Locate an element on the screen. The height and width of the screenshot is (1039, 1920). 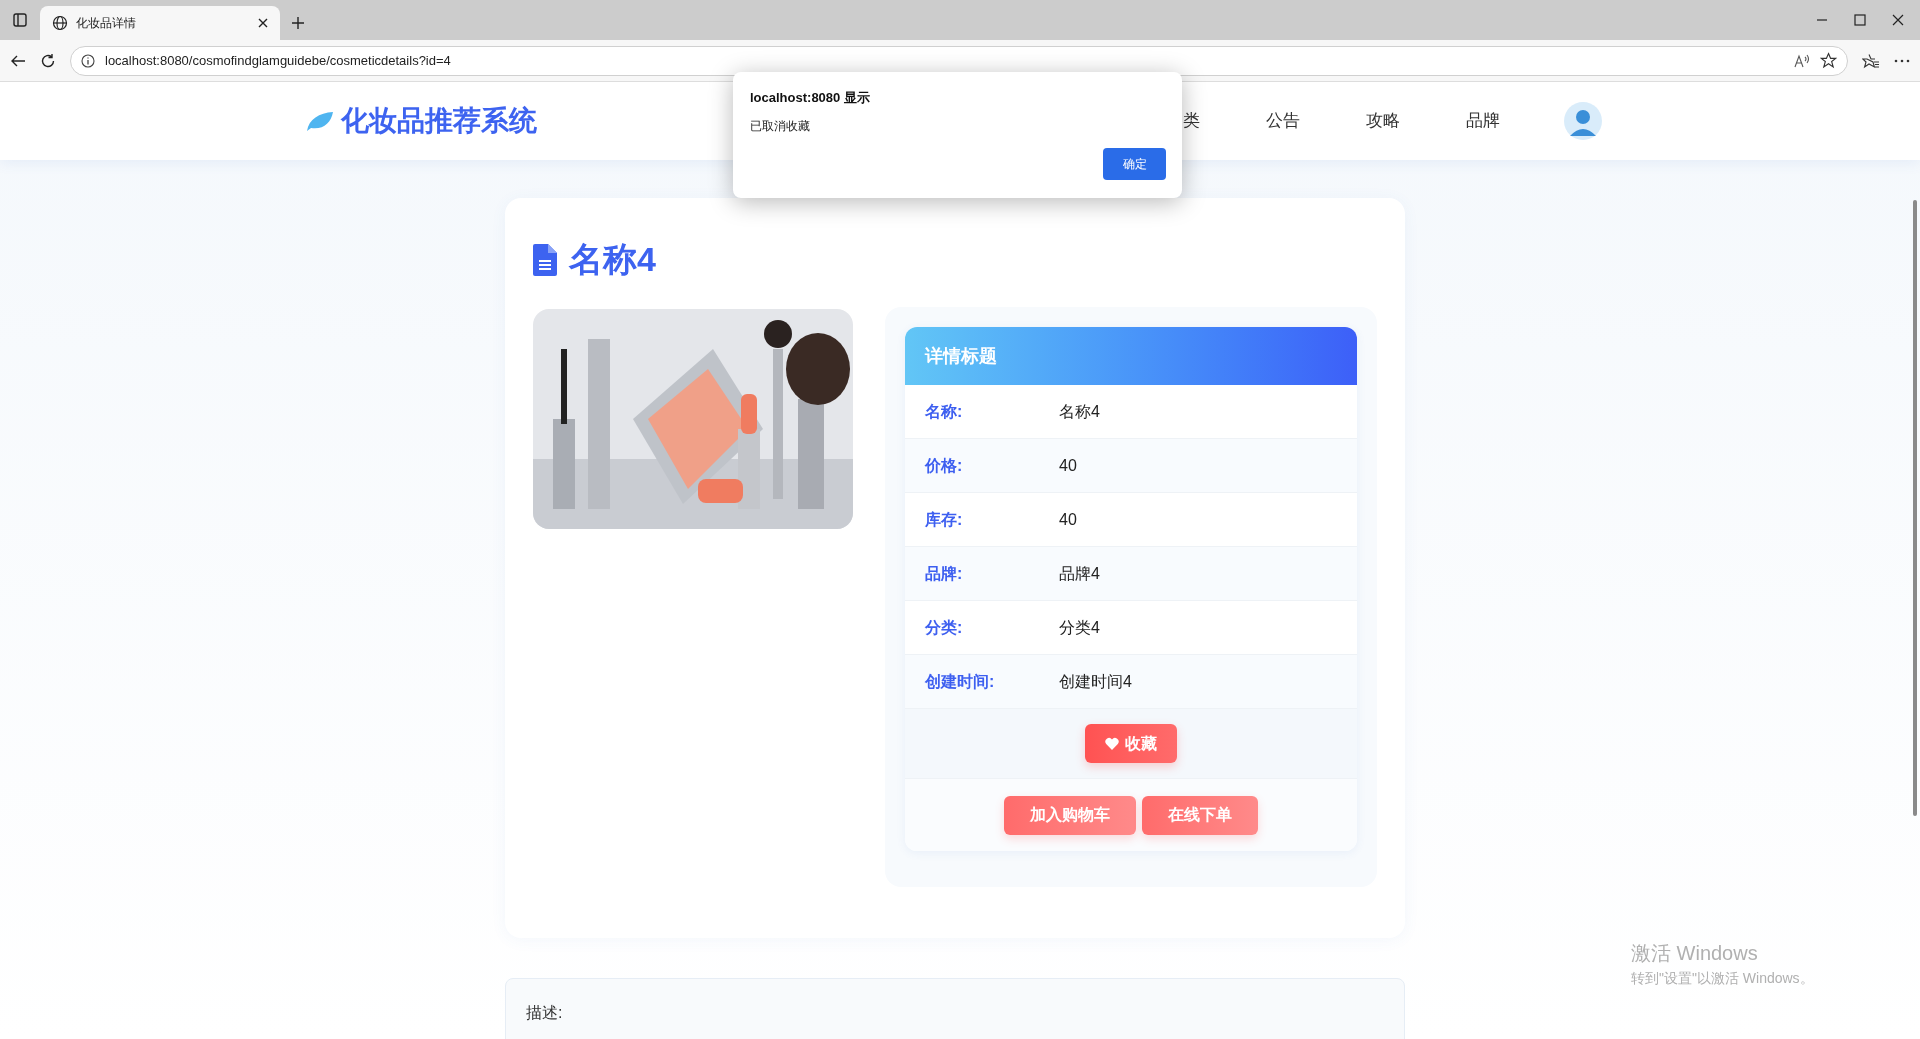
description-label: 描述: is located at coordinates (544, 1012).